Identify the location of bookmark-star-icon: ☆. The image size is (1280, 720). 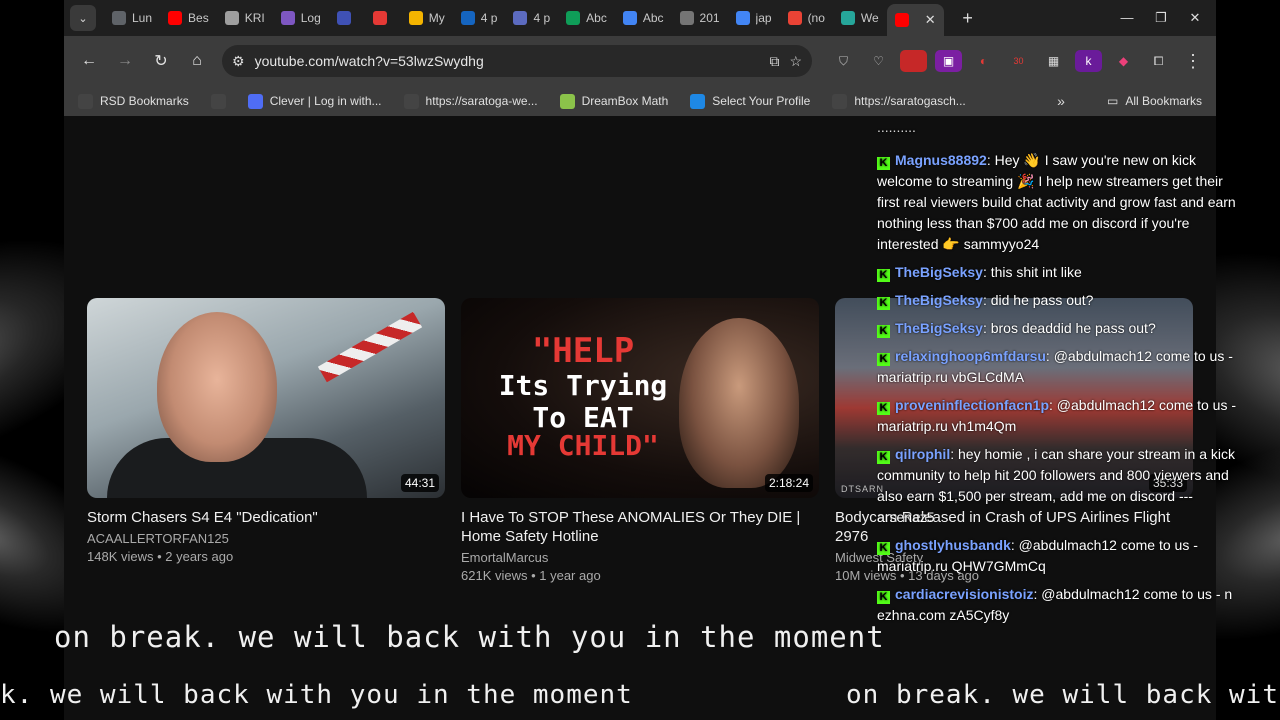
(795, 61).